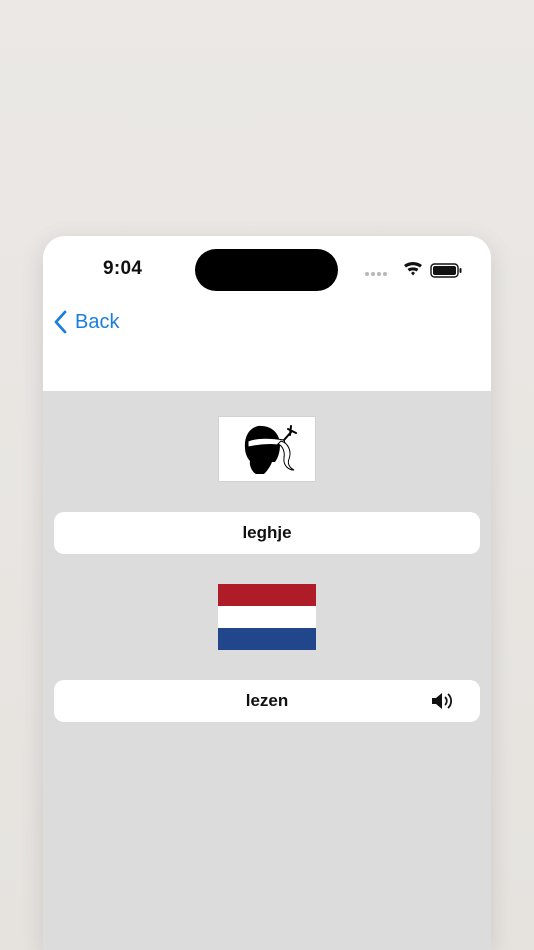 The image size is (534, 950). Describe the element at coordinates (446, 270) in the screenshot. I see `battery-icon` at that location.